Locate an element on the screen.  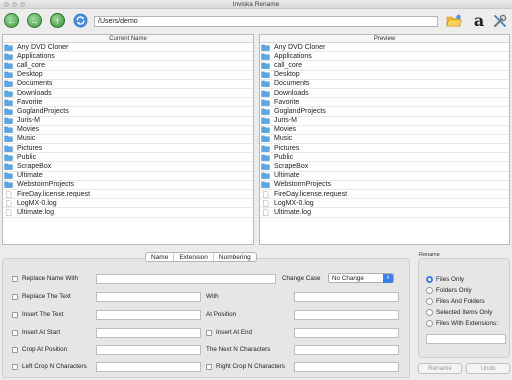
open-folder-button is located at coordinates (454, 21).